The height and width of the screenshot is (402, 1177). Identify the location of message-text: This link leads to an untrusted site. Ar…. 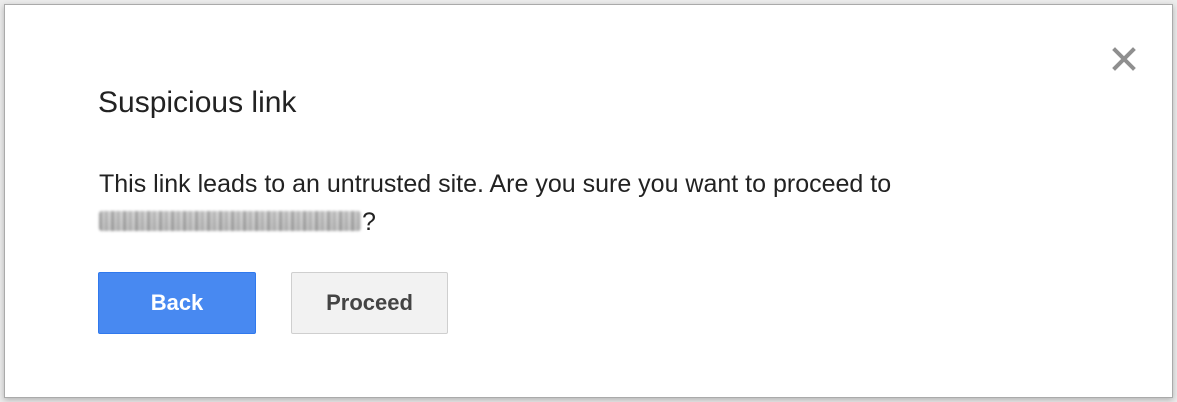
(495, 184).